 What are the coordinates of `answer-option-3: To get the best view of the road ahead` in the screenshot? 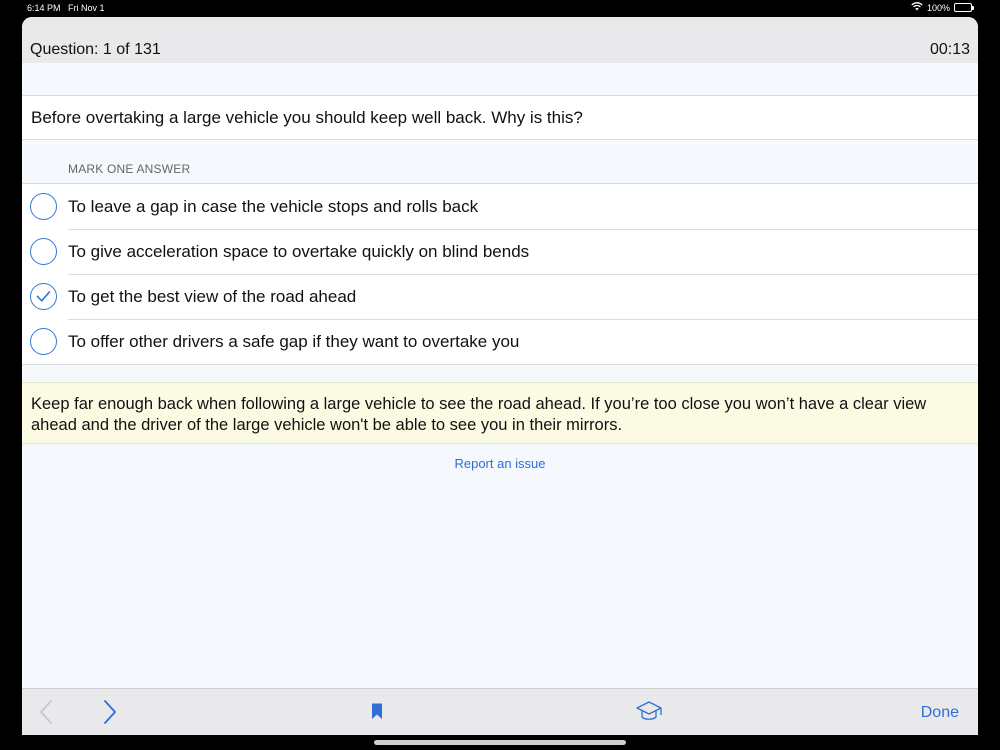 It's located at (500, 296).